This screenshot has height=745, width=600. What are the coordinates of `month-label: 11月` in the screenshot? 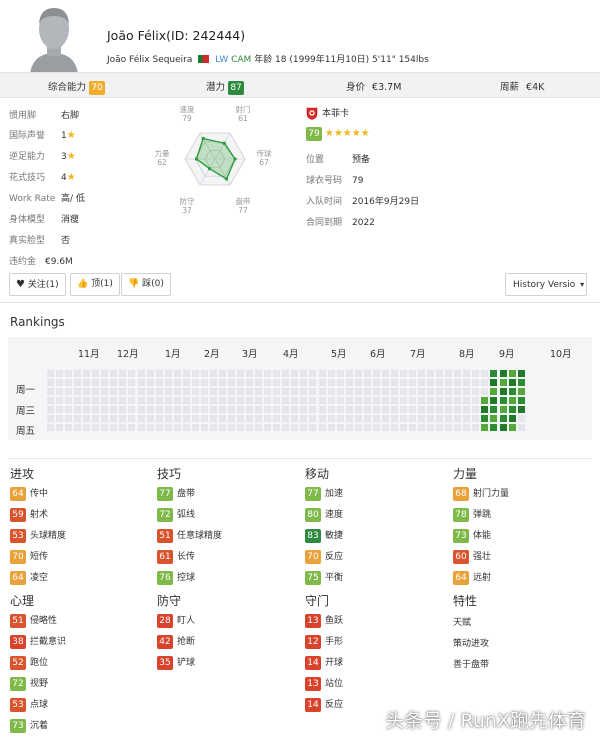 It's located at (89, 354).